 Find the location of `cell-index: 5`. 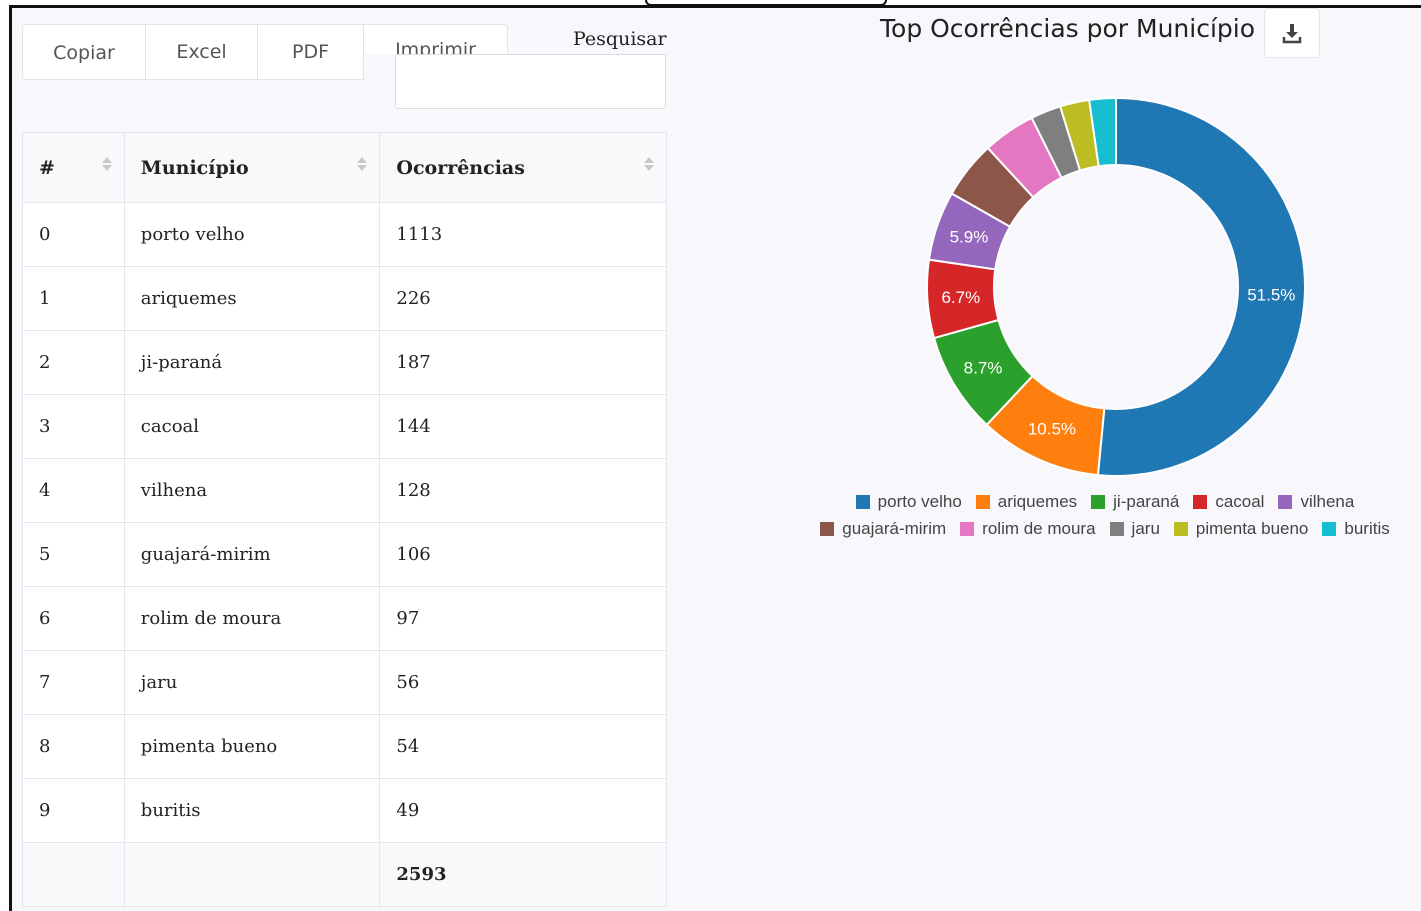

cell-index: 5 is located at coordinates (73, 554).